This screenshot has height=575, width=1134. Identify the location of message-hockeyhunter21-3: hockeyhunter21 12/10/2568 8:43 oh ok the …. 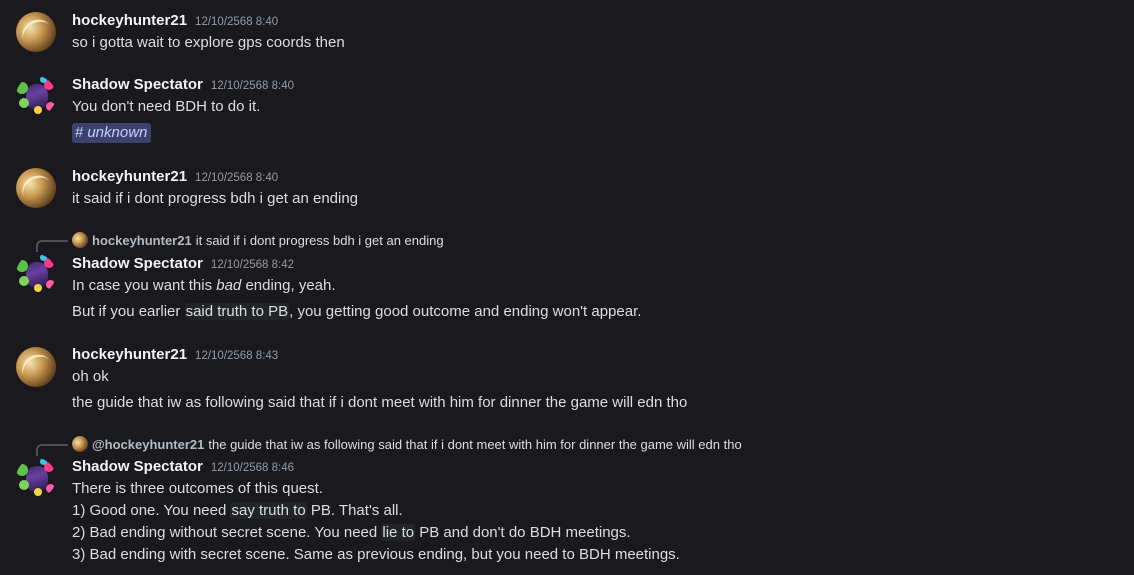
(567, 380).